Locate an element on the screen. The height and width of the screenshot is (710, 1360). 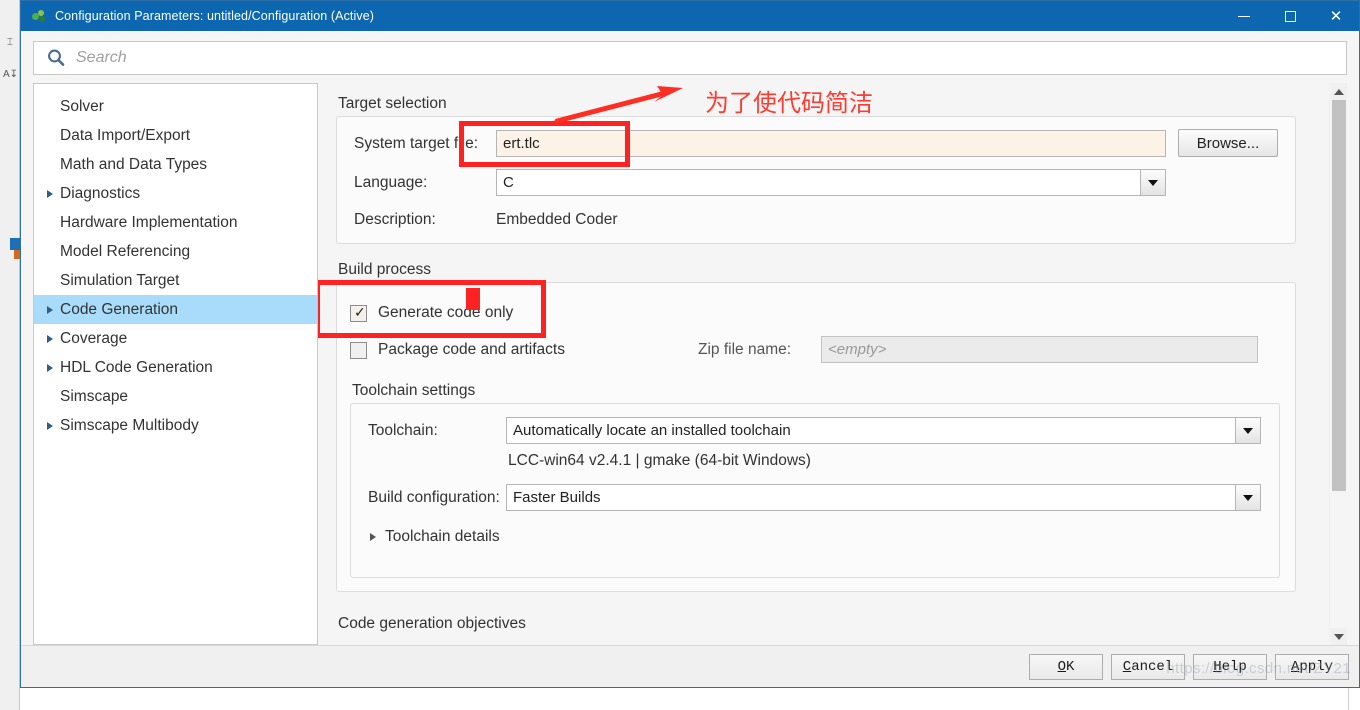
annotation-dot-marker is located at coordinates (473, 299).